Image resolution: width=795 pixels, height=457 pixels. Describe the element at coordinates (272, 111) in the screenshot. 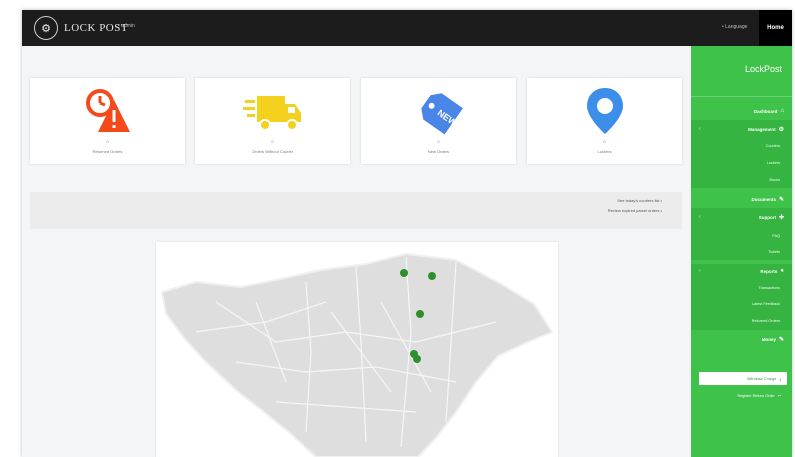

I see `delivery-truck-icon` at that location.